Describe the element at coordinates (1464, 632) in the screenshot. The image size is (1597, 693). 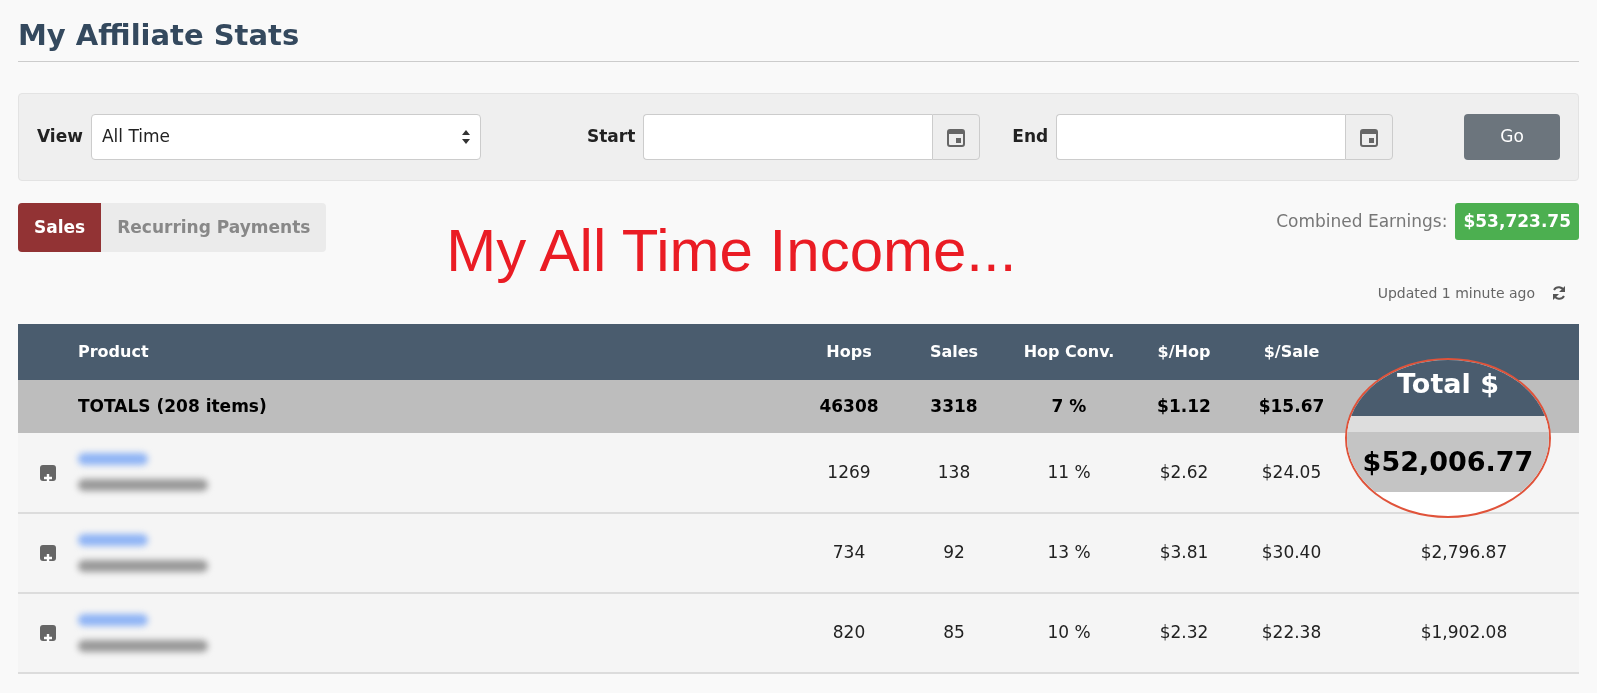
I see `table-cell: $1,902.08` at that location.